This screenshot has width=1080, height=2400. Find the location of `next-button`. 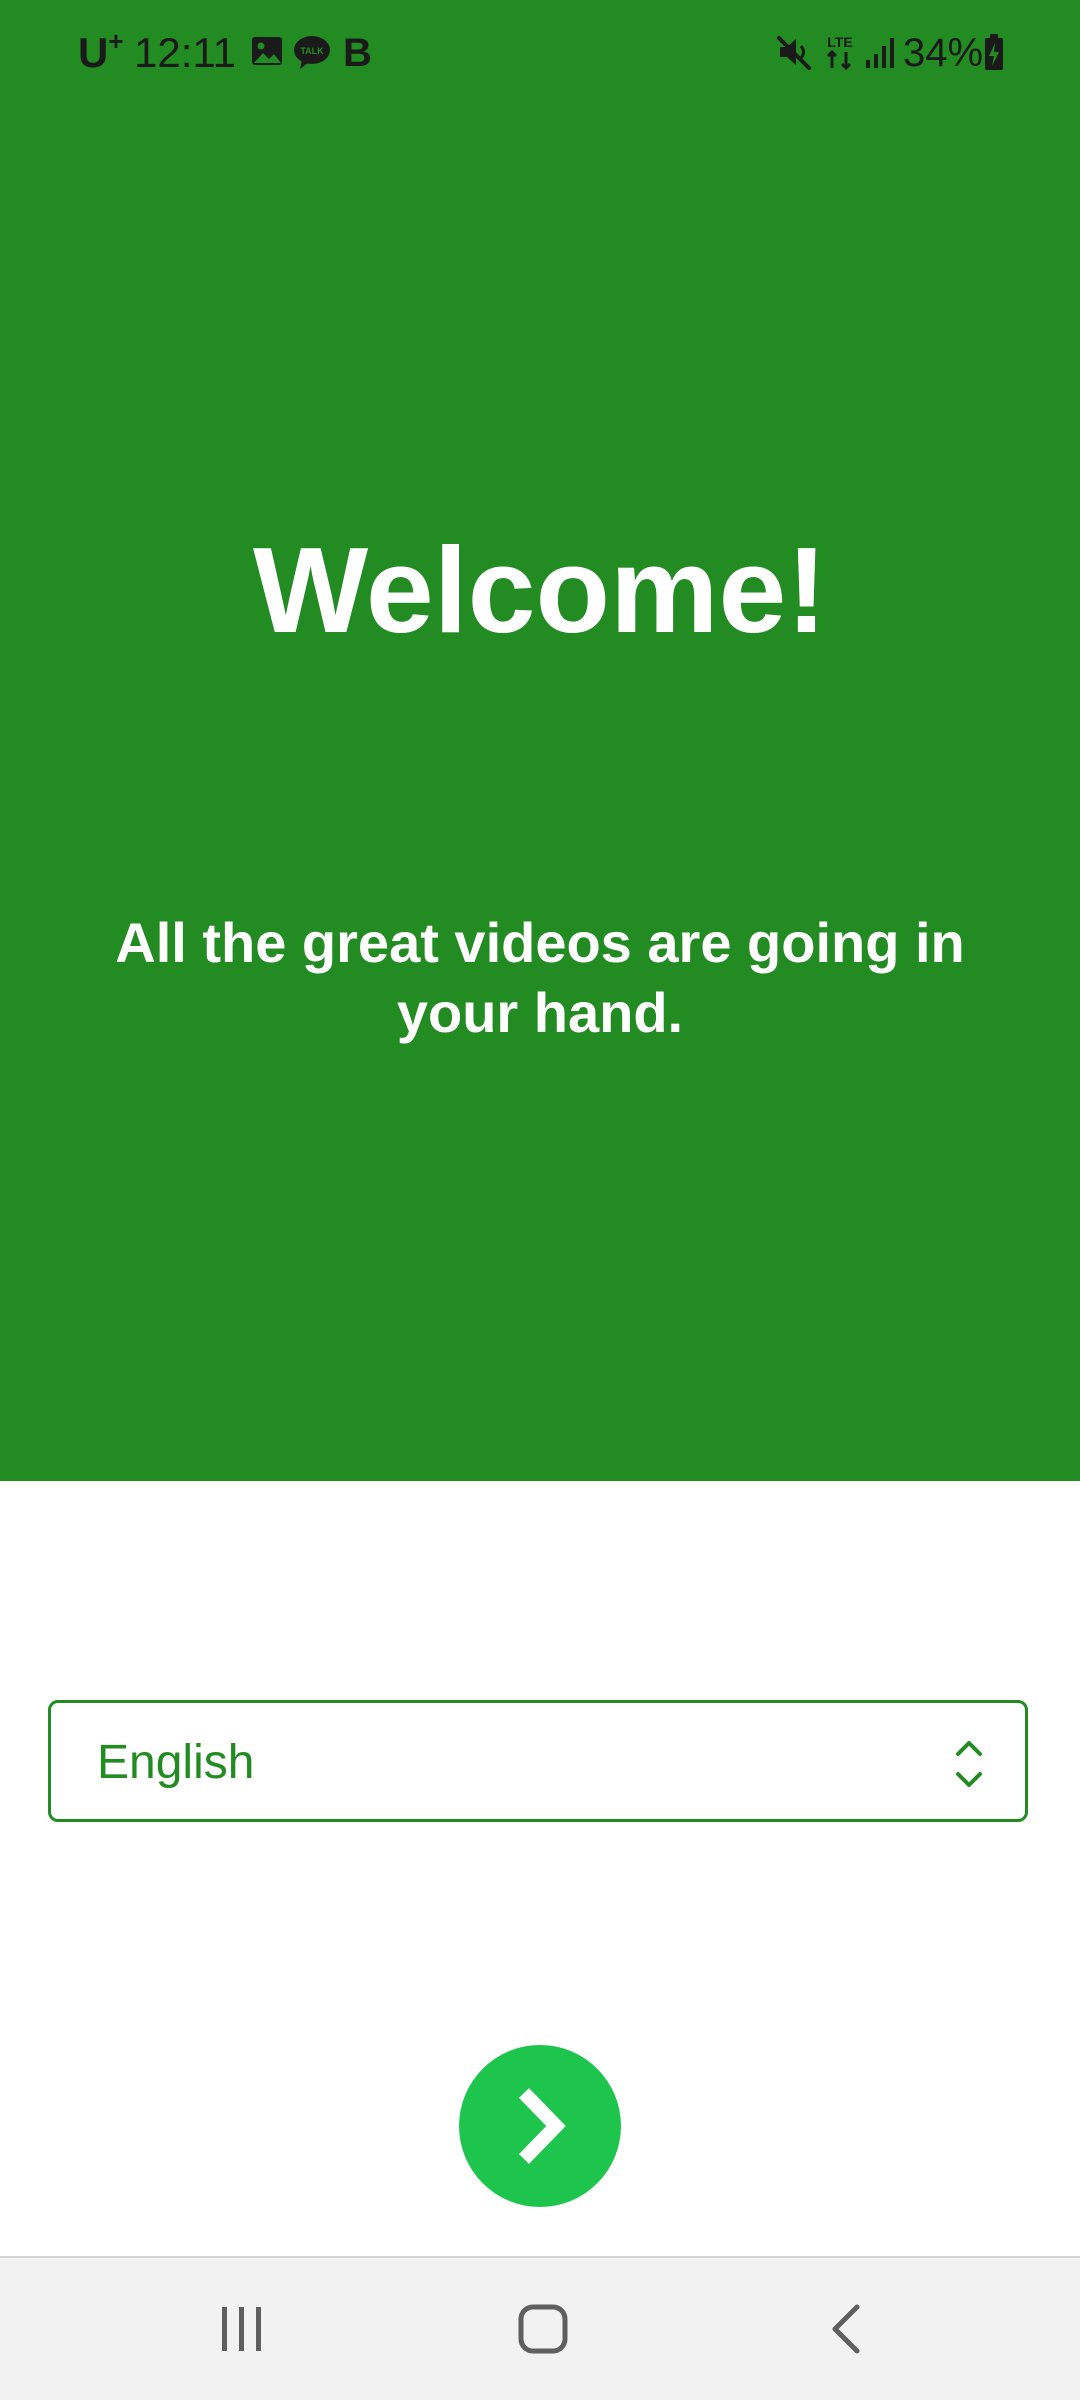

next-button is located at coordinates (540, 2126).